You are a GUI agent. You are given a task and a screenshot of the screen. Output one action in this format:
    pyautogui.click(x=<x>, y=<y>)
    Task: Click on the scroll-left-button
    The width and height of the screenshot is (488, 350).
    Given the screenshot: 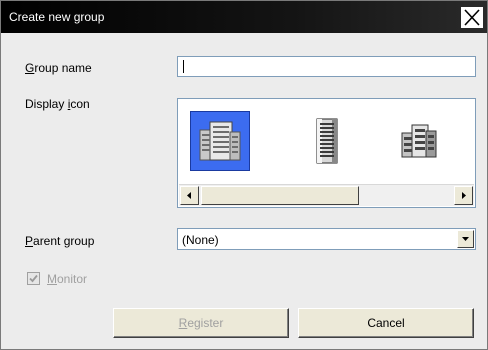 What is the action you would take?
    pyautogui.click(x=189, y=195)
    